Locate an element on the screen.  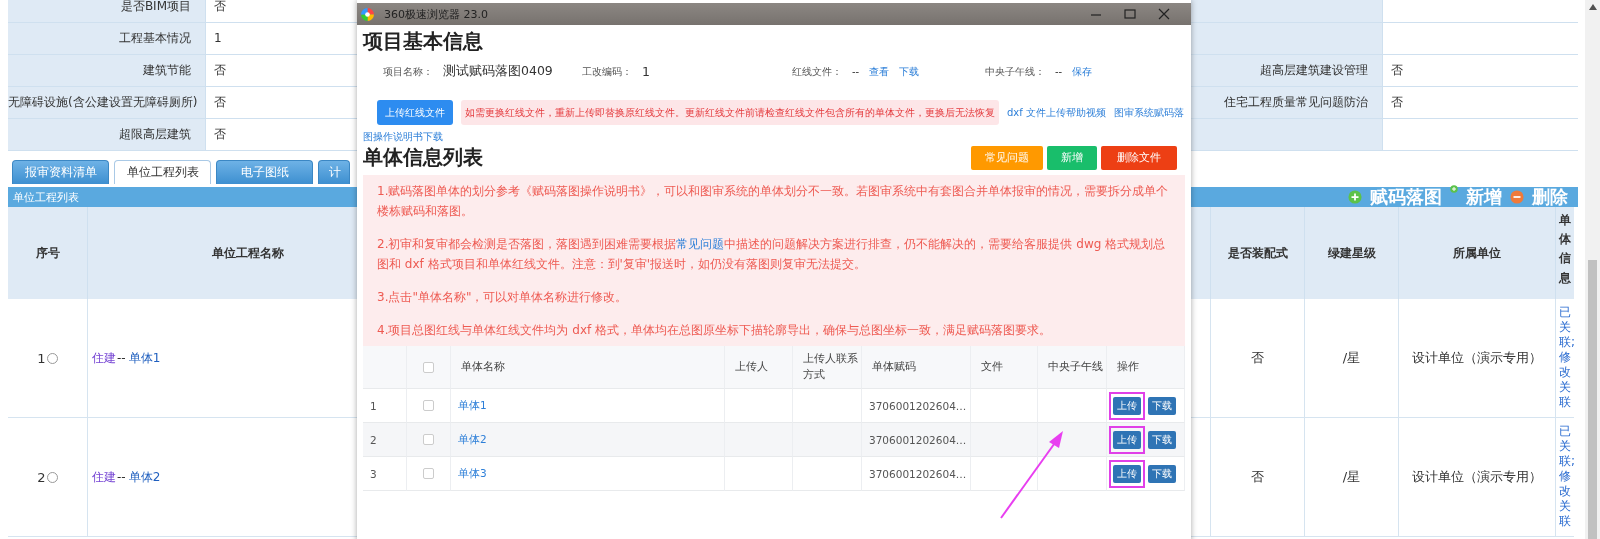
row-number: 1 is located at coordinates (41, 358).